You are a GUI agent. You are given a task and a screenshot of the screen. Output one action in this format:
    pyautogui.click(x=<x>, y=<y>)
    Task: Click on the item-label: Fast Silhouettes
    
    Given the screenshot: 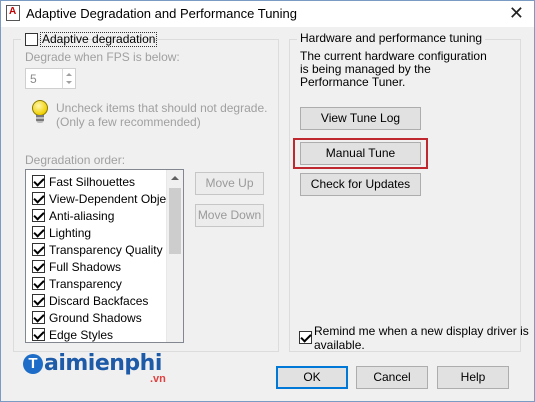 What is the action you would take?
    pyautogui.click(x=92, y=182)
    